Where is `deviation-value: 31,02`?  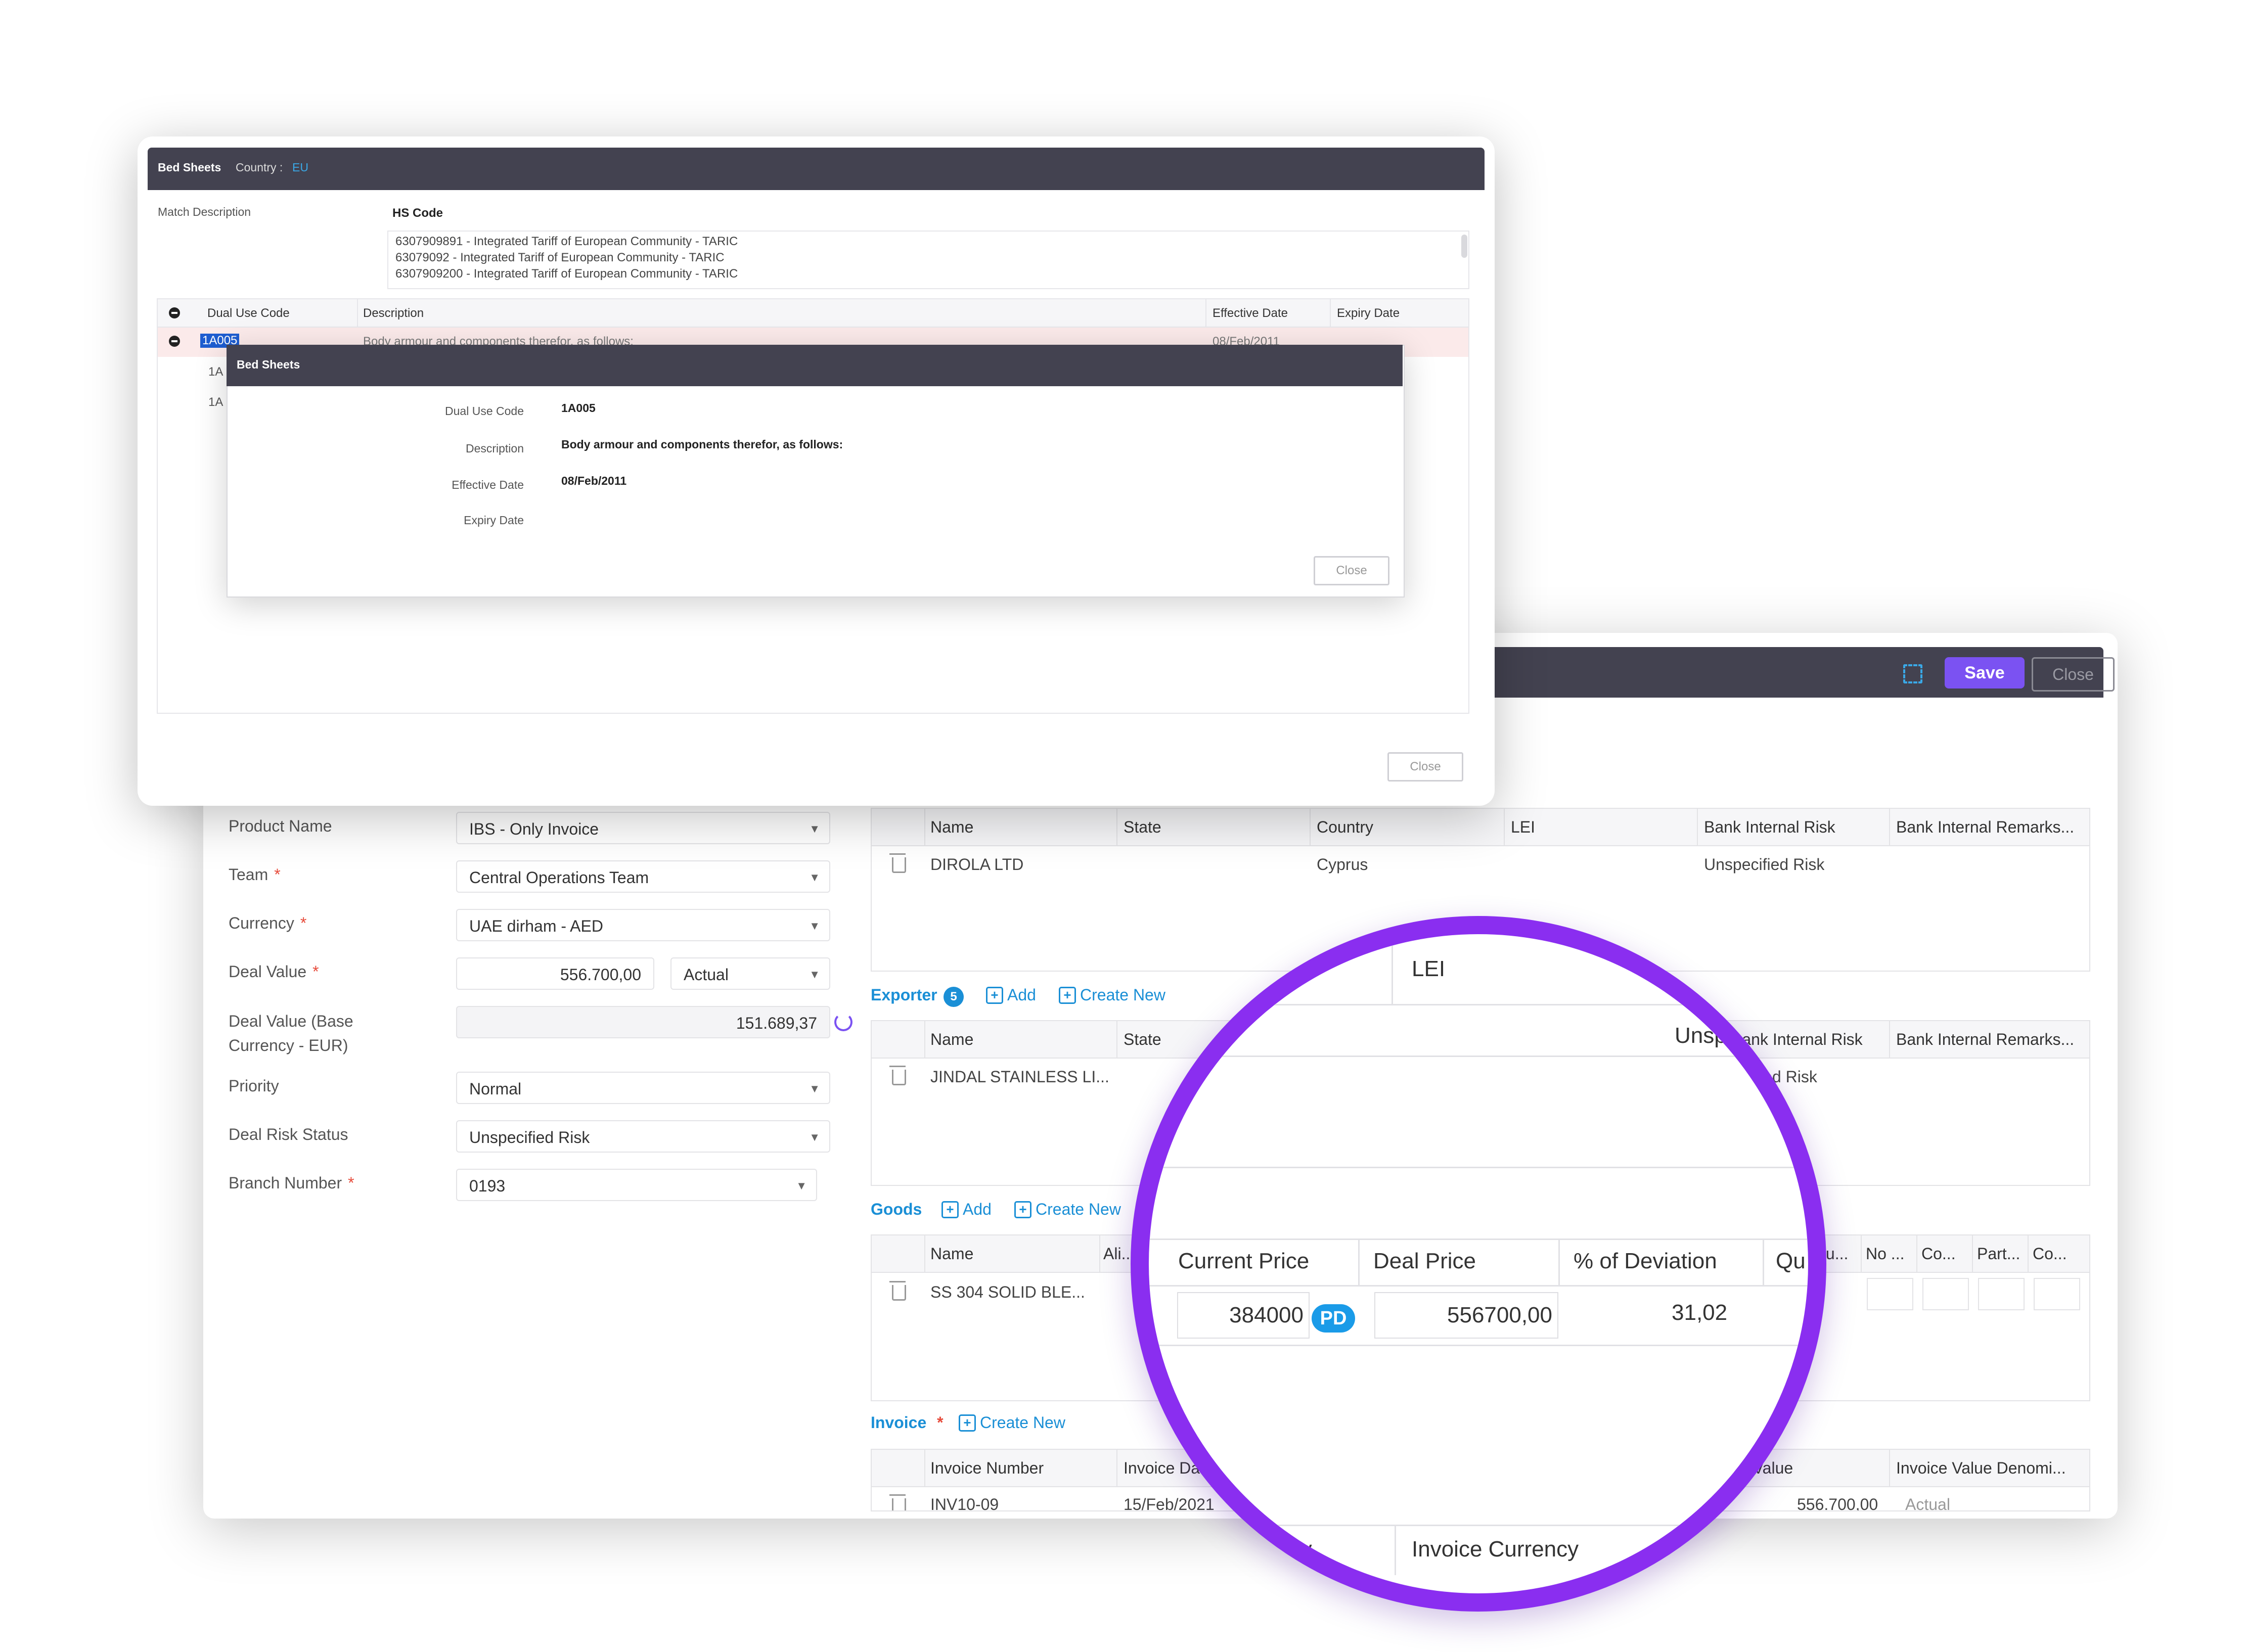 deviation-value: 31,02 is located at coordinates (1700, 1313).